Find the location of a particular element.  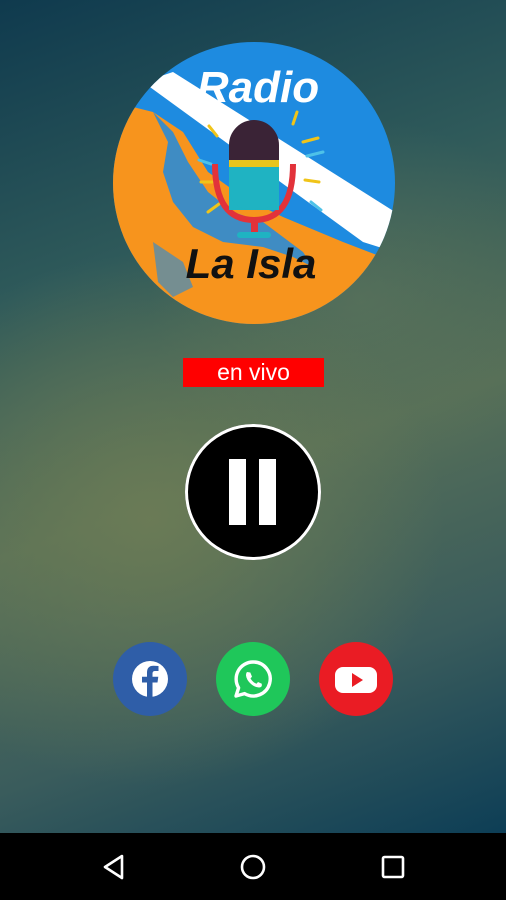

system-navigation-bar is located at coordinates (253, 866).